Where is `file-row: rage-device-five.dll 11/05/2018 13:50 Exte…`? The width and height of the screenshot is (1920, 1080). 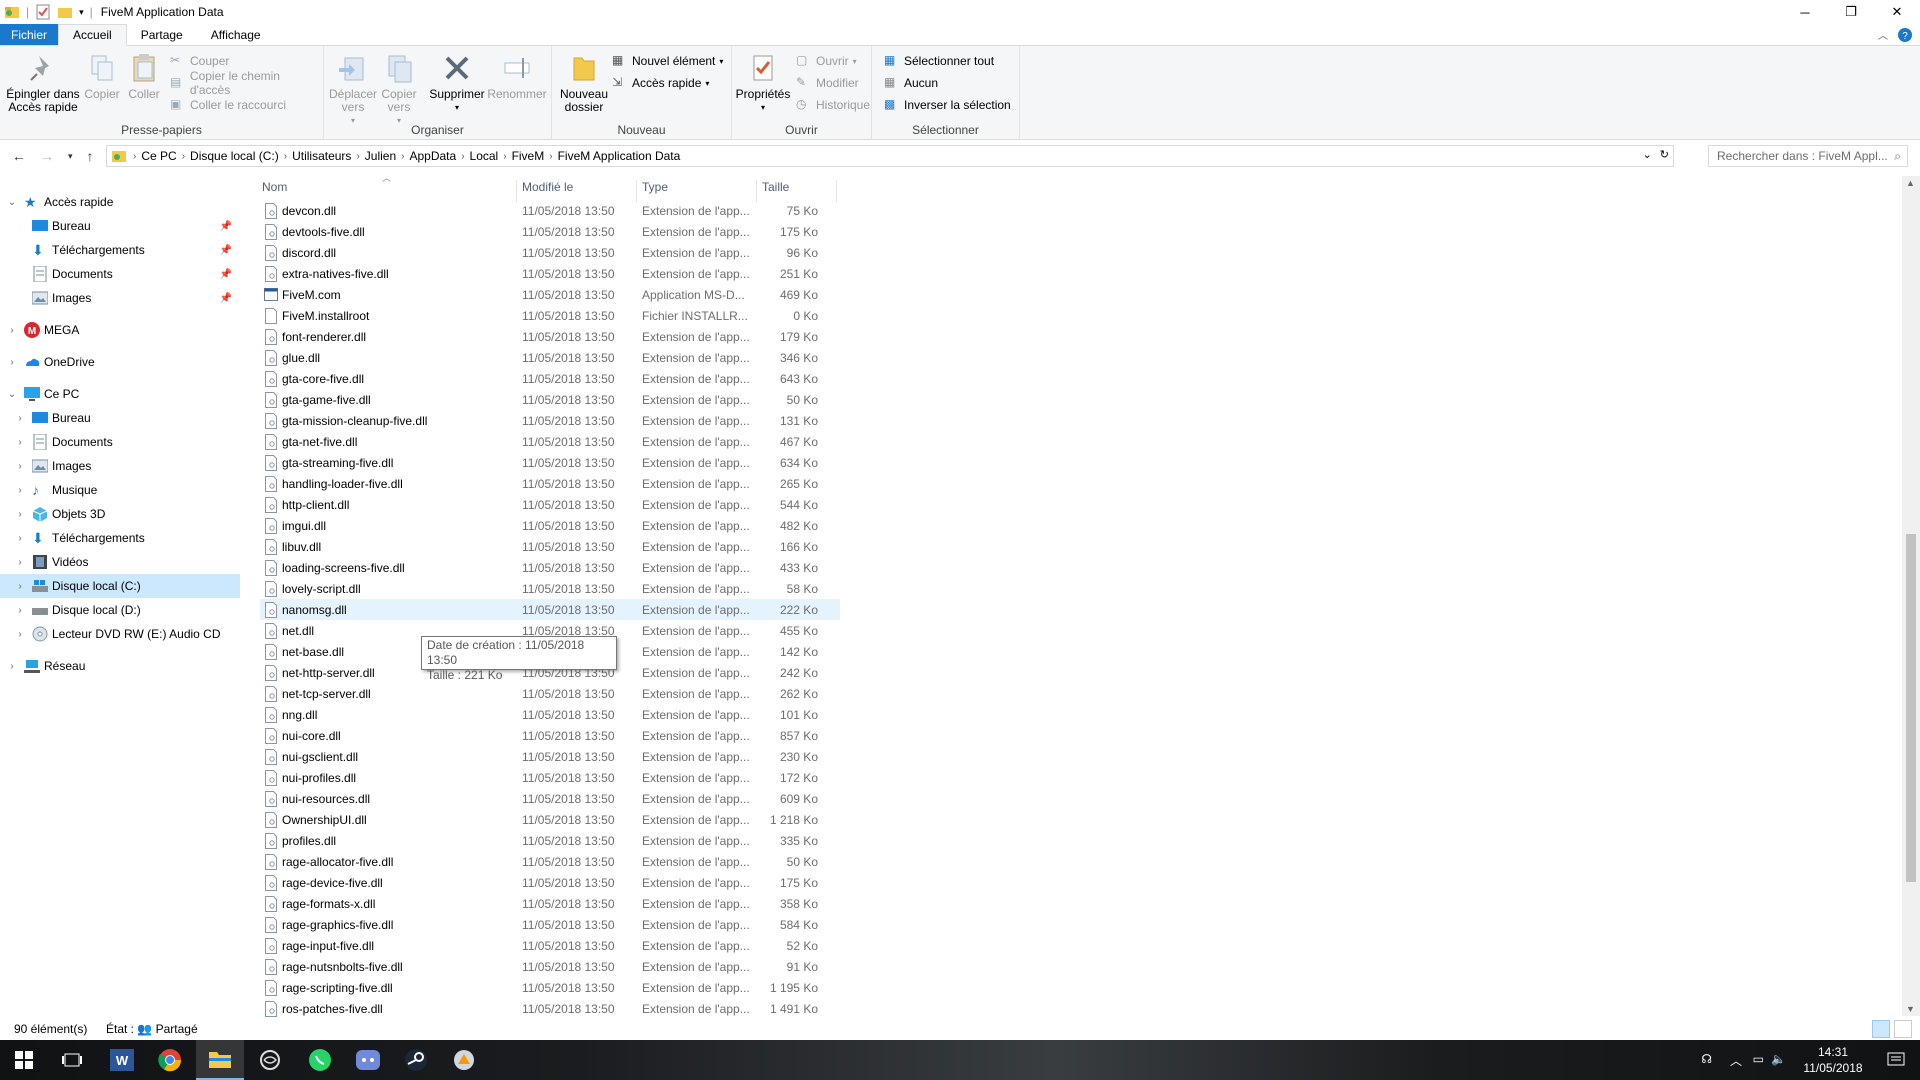
file-row: rage-device-five.dll 11/05/2018 13:50 Exte… is located at coordinates (550, 882).